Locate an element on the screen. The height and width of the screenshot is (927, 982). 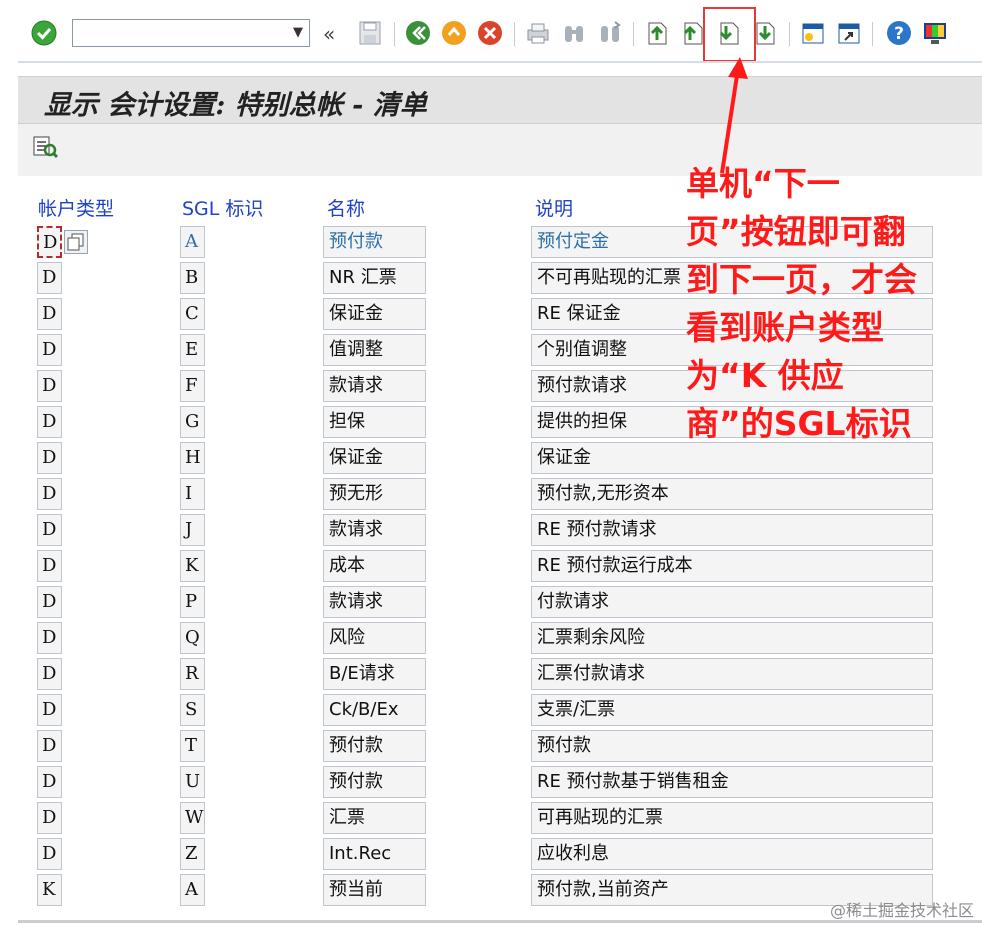
description-cell: 预付款,无形资本 is located at coordinates (732, 494).